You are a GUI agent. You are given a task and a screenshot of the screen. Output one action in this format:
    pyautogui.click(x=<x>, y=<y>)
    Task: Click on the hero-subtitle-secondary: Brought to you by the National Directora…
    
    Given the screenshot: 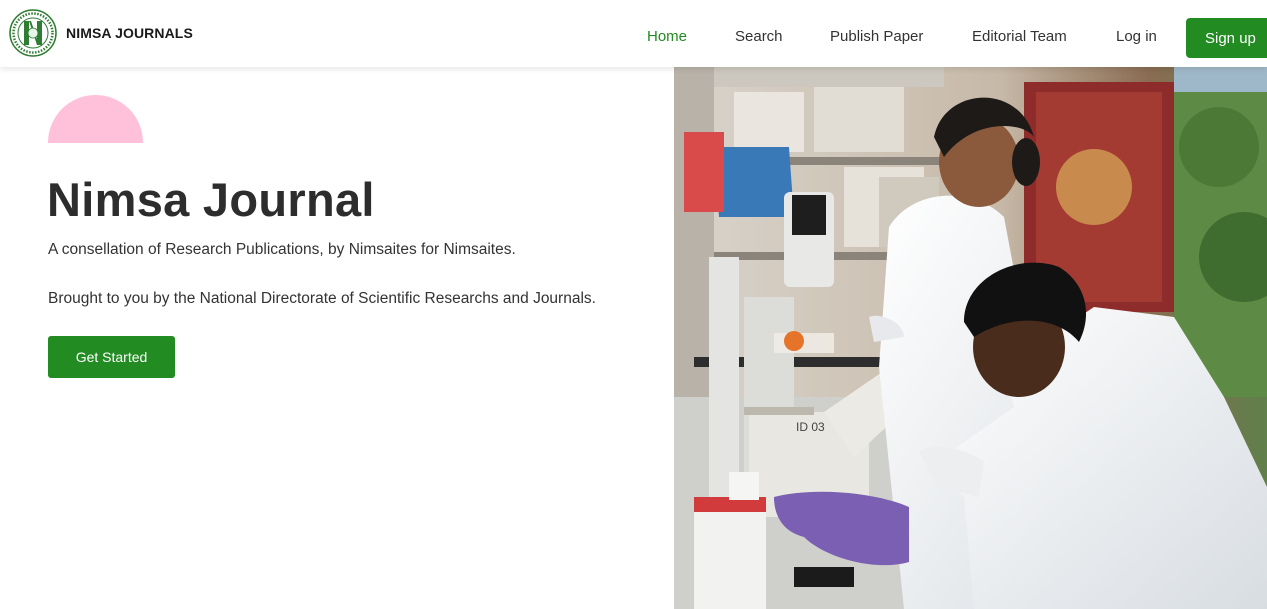 What is the action you would take?
    pyautogui.click(x=322, y=298)
    